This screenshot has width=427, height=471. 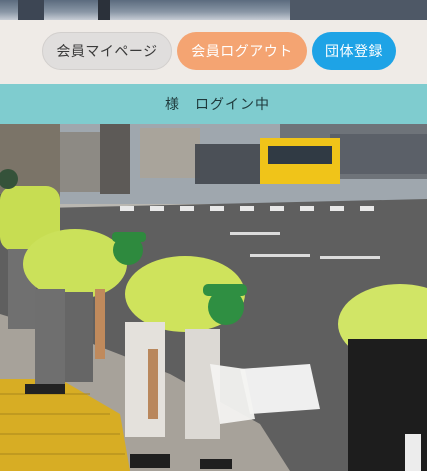 I want to click on member-mypage-button: 会員マイページ, so click(x=107, y=51).